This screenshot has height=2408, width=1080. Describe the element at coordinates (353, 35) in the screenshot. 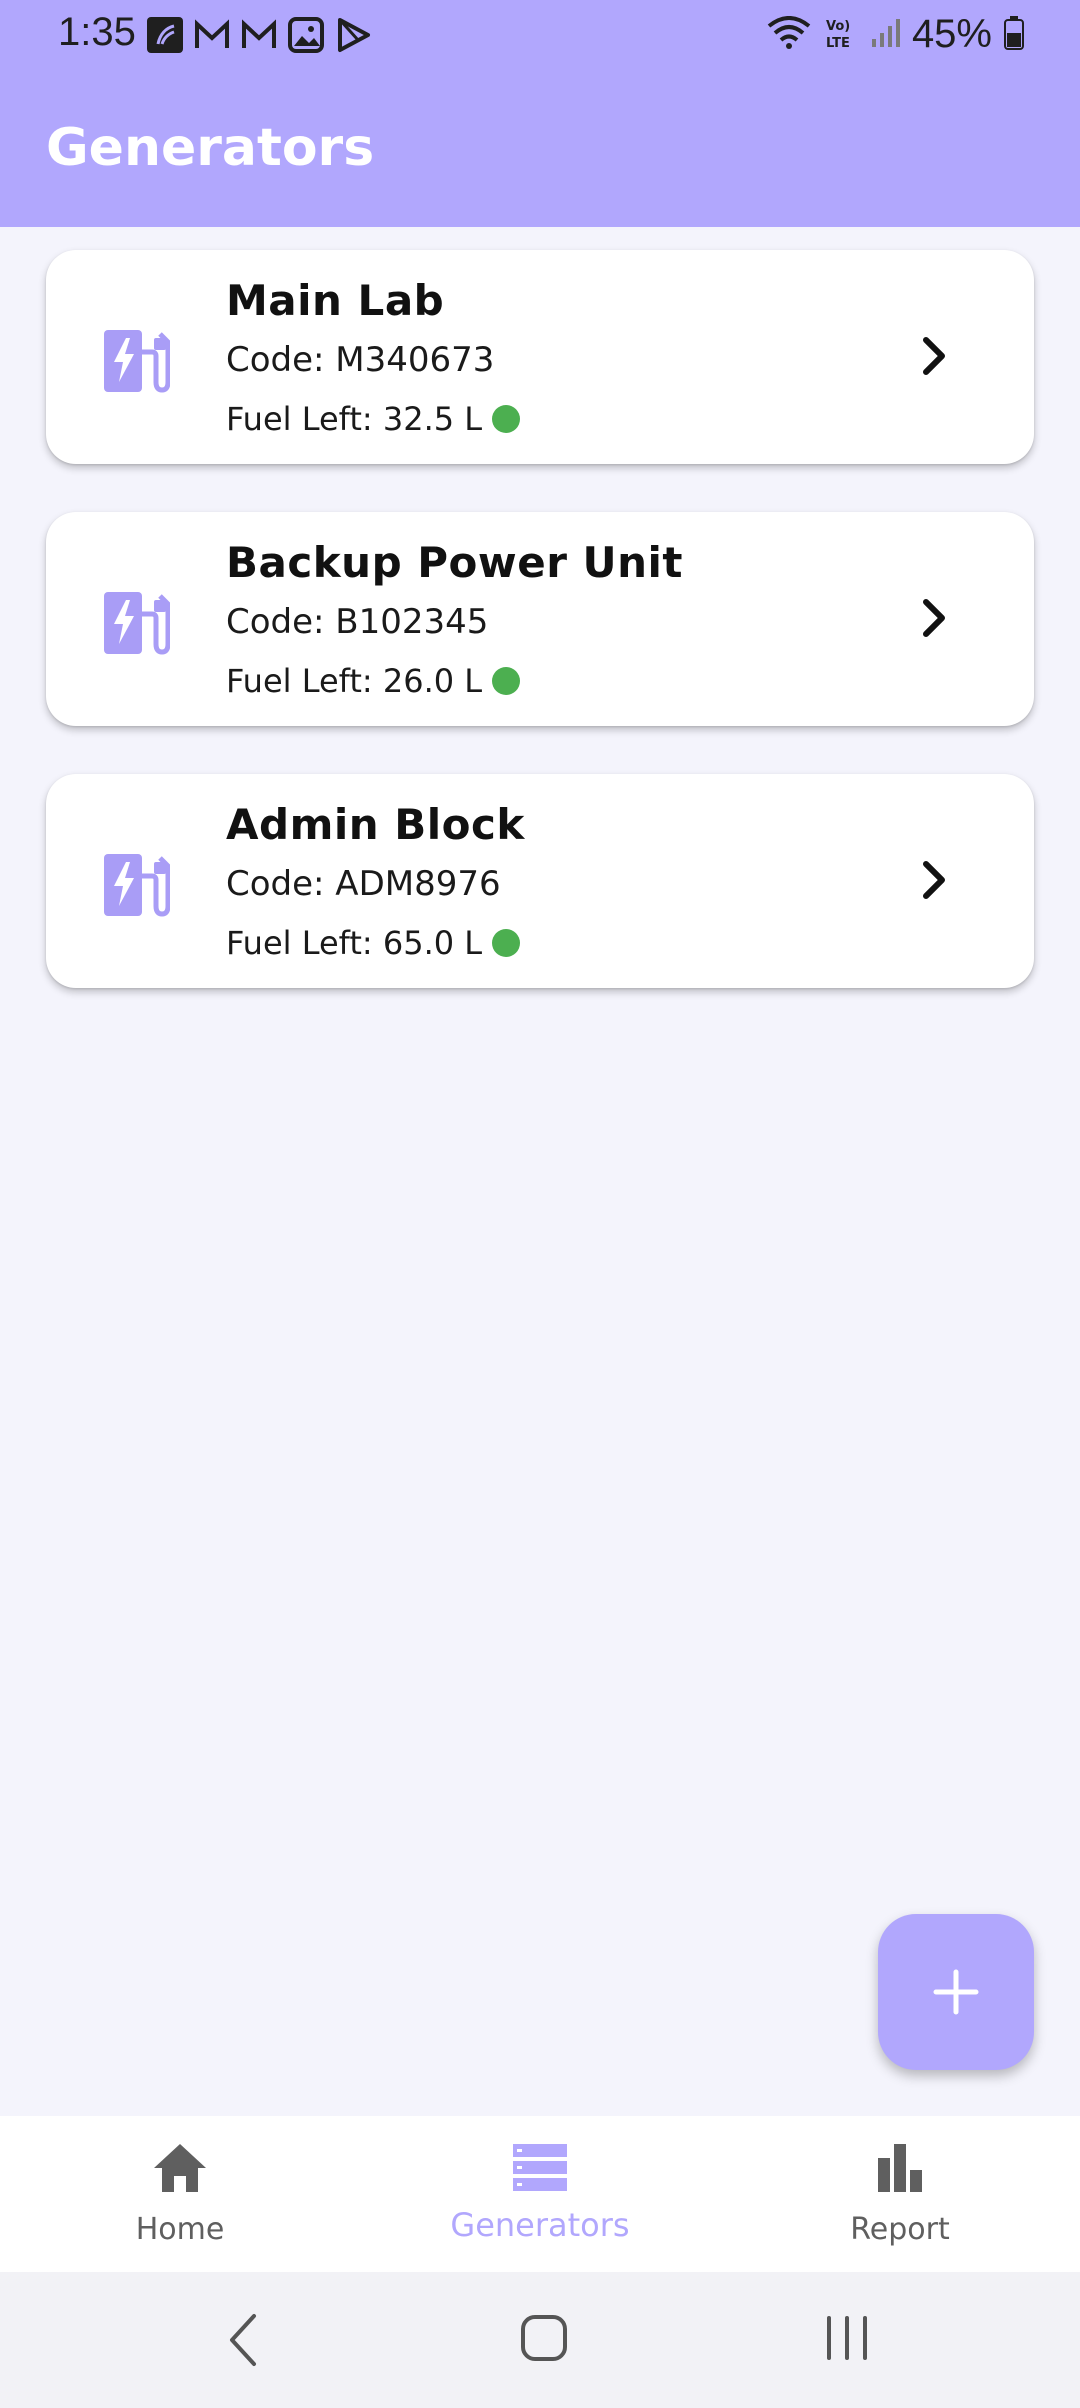

I see `play-store-icon` at that location.